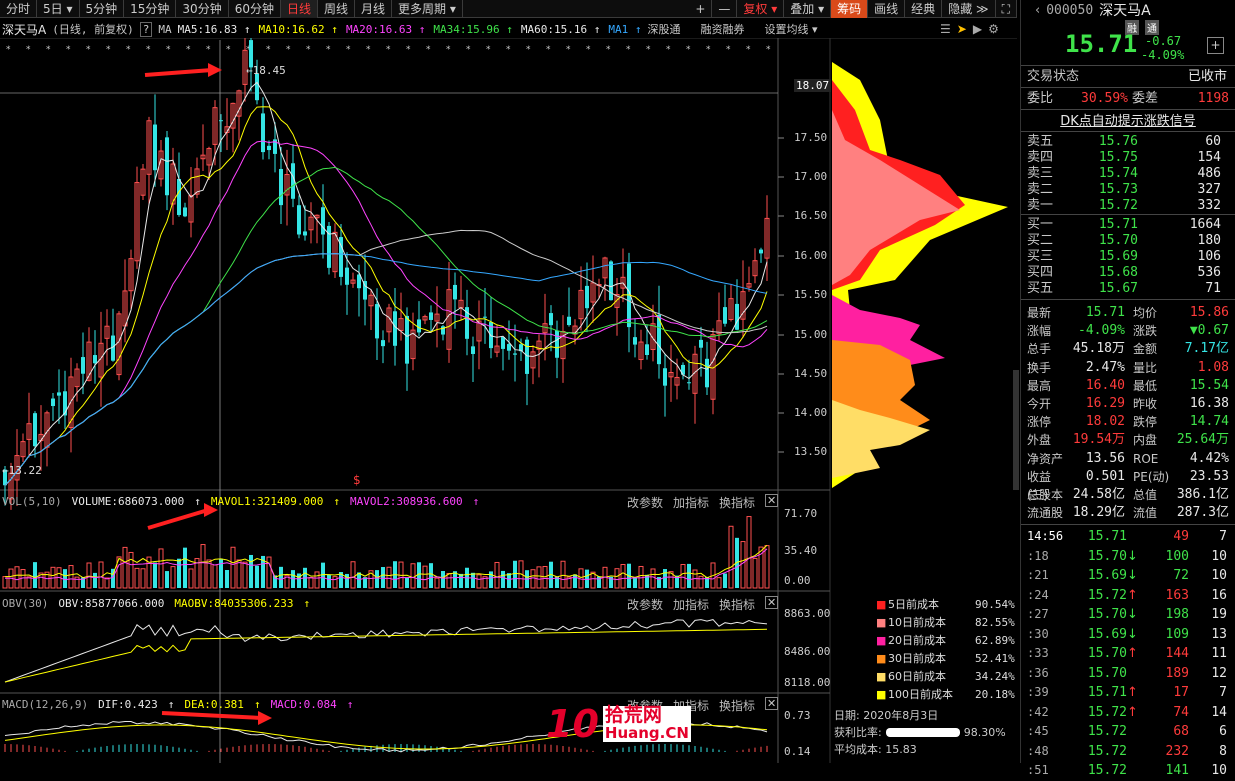  What do you see at coordinates (1037, 10) in the screenshot?
I see `prev-stock-icon: ‹` at bounding box center [1037, 10].